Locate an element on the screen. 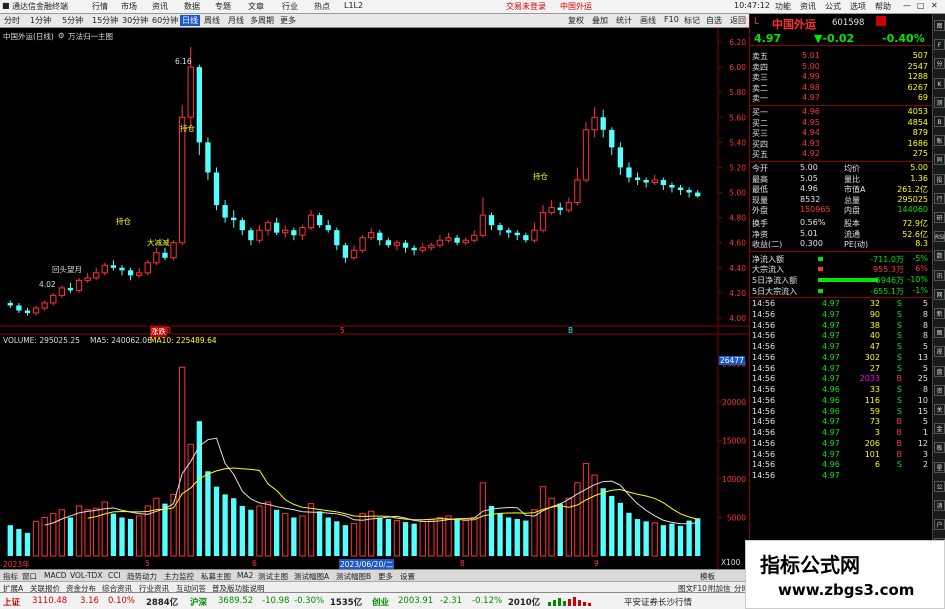  period-60min: 60分钟 is located at coordinates (165, 20).